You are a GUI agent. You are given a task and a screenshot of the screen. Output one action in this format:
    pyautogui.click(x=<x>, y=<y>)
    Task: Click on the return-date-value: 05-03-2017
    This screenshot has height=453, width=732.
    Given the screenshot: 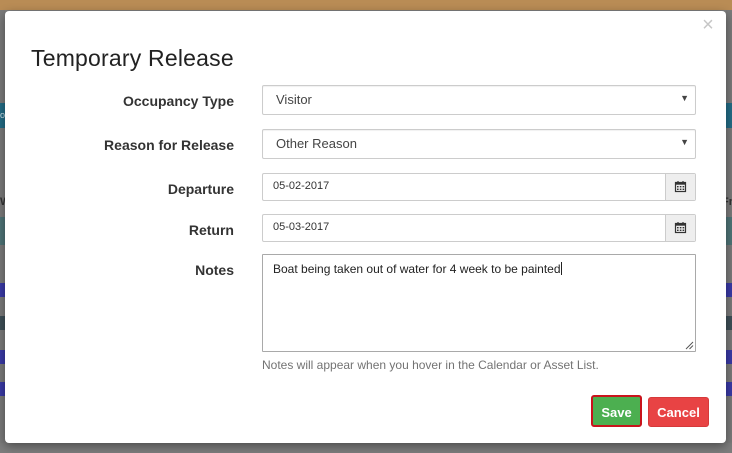 What is the action you would take?
    pyautogui.click(x=301, y=227)
    